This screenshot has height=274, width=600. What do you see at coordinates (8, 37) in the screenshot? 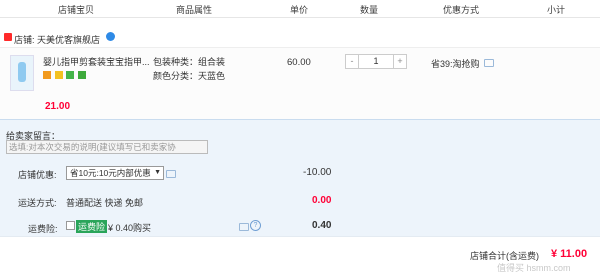
I see `shop-icon` at bounding box center [8, 37].